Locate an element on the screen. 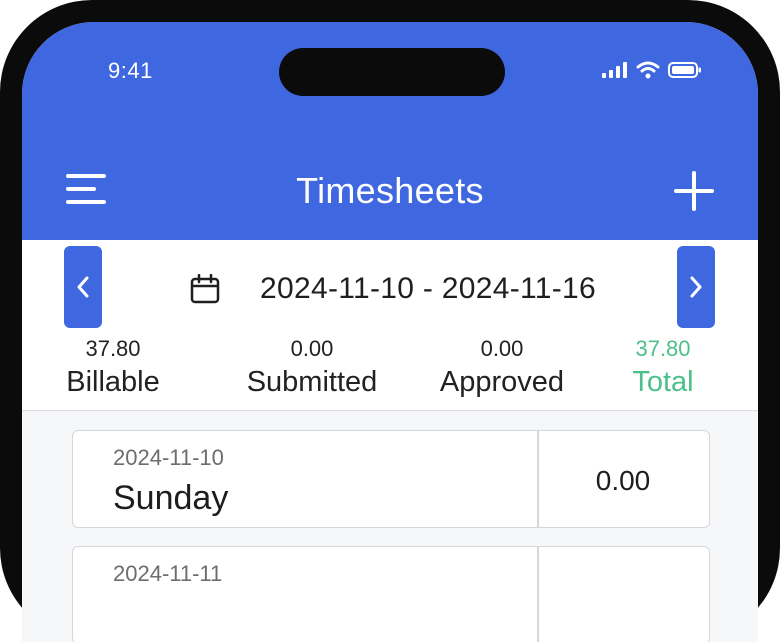 Image resolution: width=780 pixels, height=642 pixels. date-range-text: 2024-11-10 - 2024-11-16 is located at coordinates (428, 288).